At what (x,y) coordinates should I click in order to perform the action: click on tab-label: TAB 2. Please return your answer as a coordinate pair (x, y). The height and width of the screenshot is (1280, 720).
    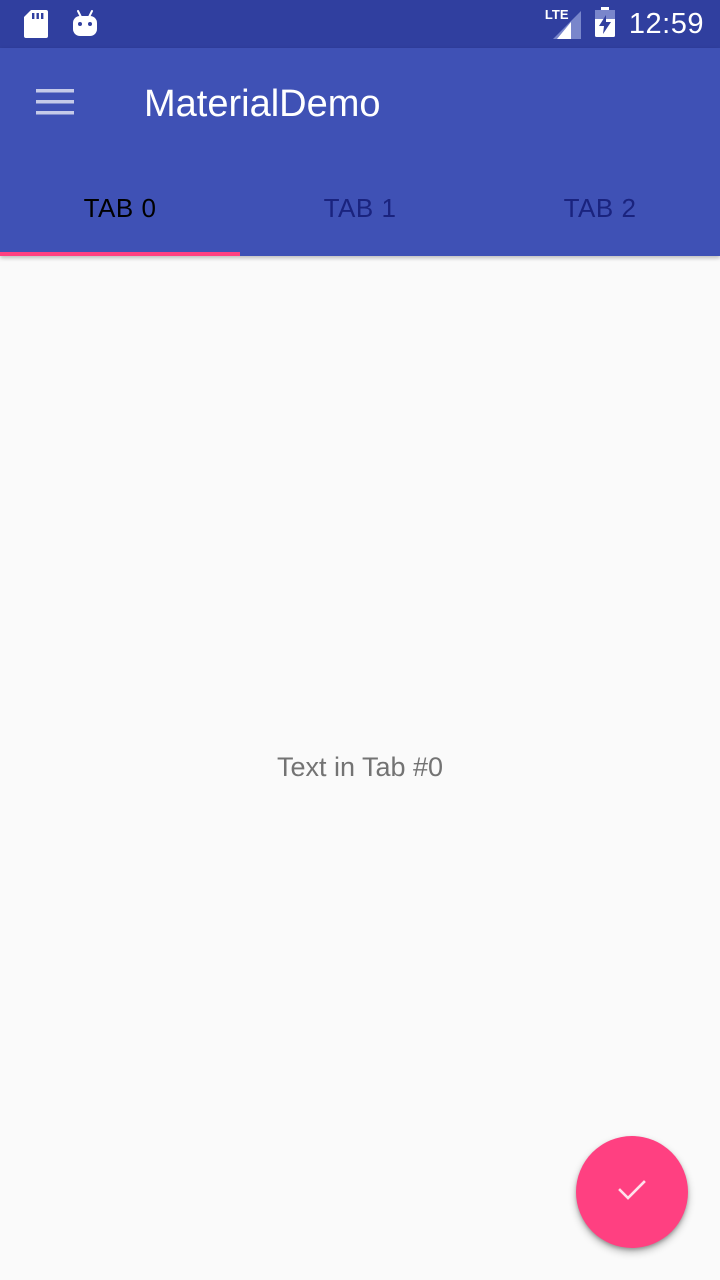
    Looking at the image, I should click on (600, 207).